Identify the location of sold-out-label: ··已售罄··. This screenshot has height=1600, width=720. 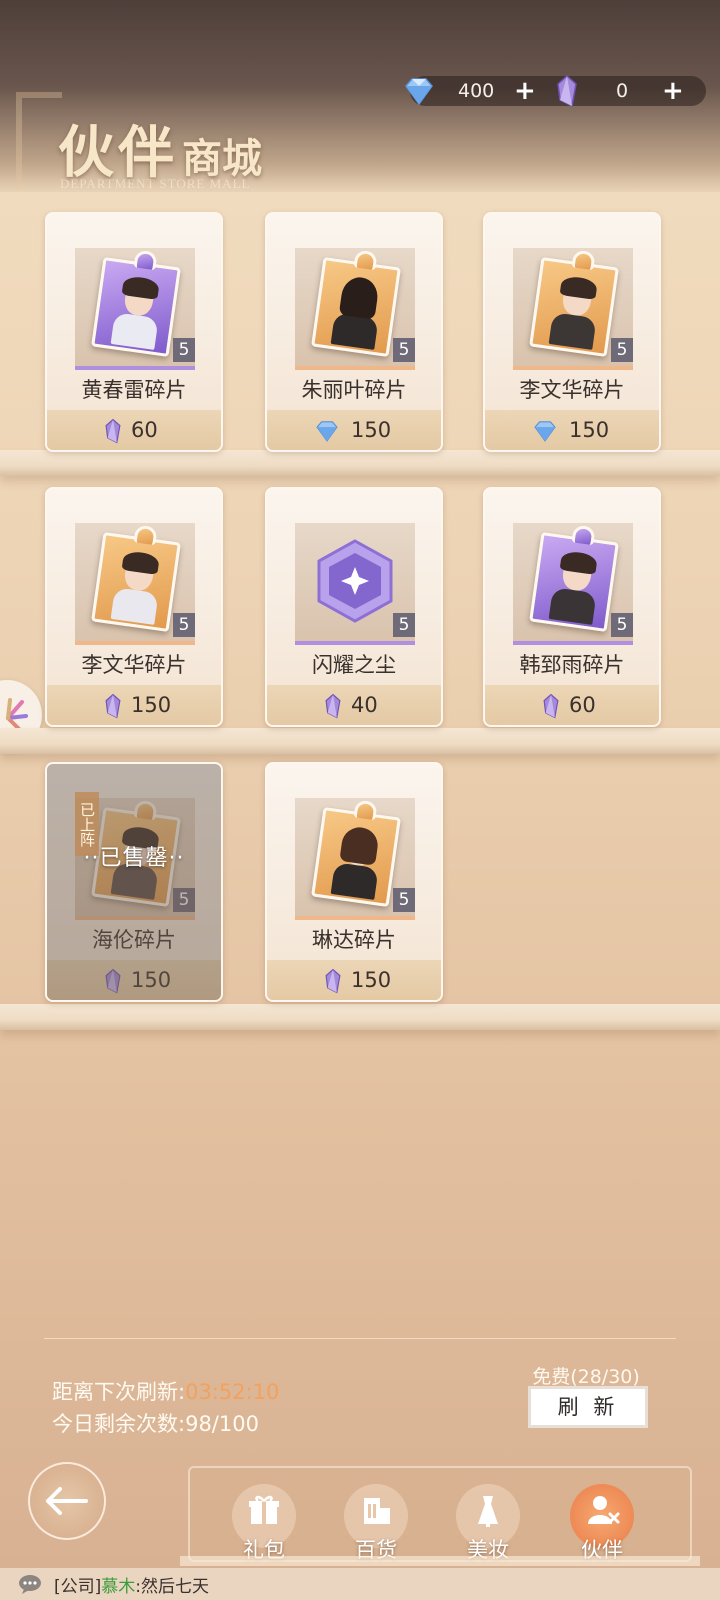
(134, 858).